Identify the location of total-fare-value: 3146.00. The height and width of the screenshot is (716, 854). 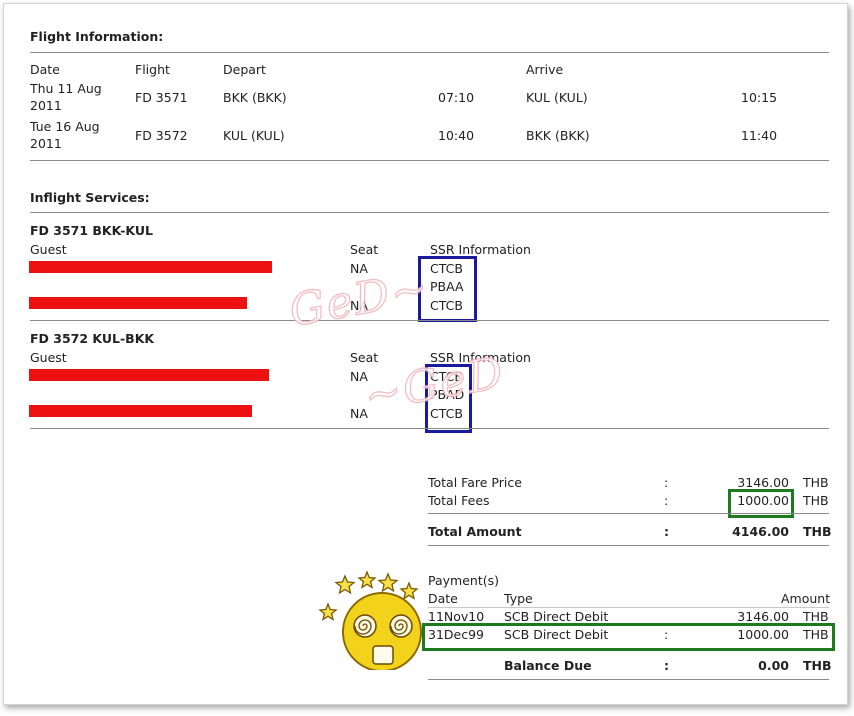
(763, 482).